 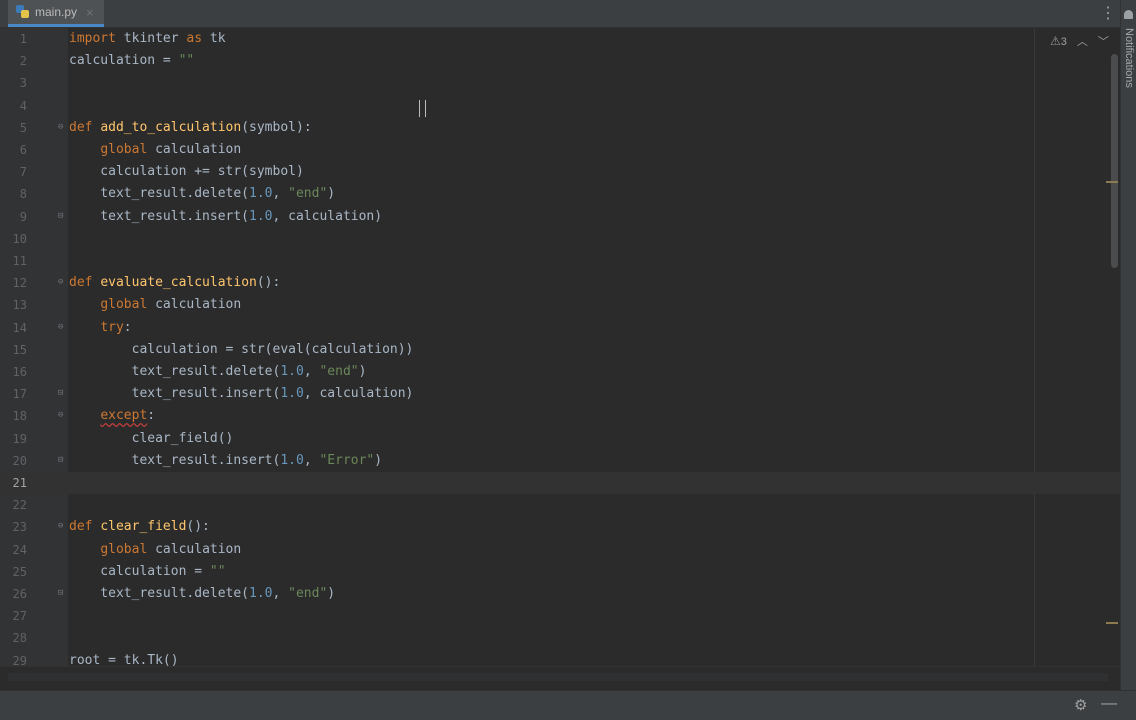 What do you see at coordinates (560, 239) in the screenshot?
I see `code-line: 10` at bounding box center [560, 239].